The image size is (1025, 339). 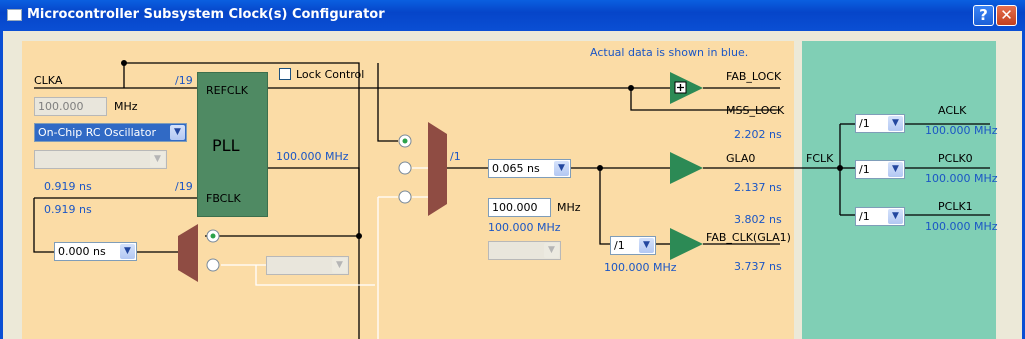 What do you see at coordinates (880, 216) in the screenshot?
I see `pclk1-div-select: /1 ▼` at bounding box center [880, 216].